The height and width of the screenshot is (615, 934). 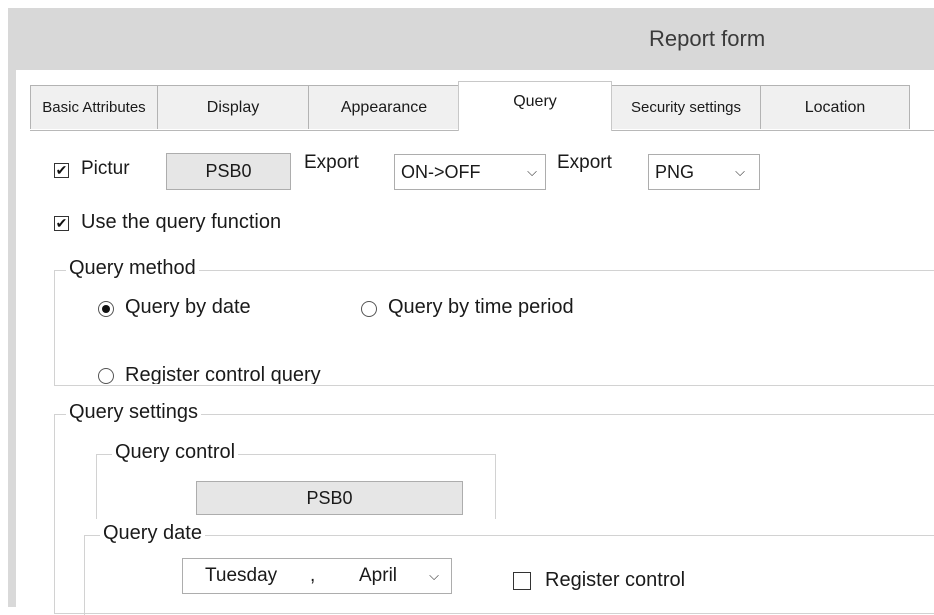 I want to click on tab-label: Query, so click(x=535, y=101).